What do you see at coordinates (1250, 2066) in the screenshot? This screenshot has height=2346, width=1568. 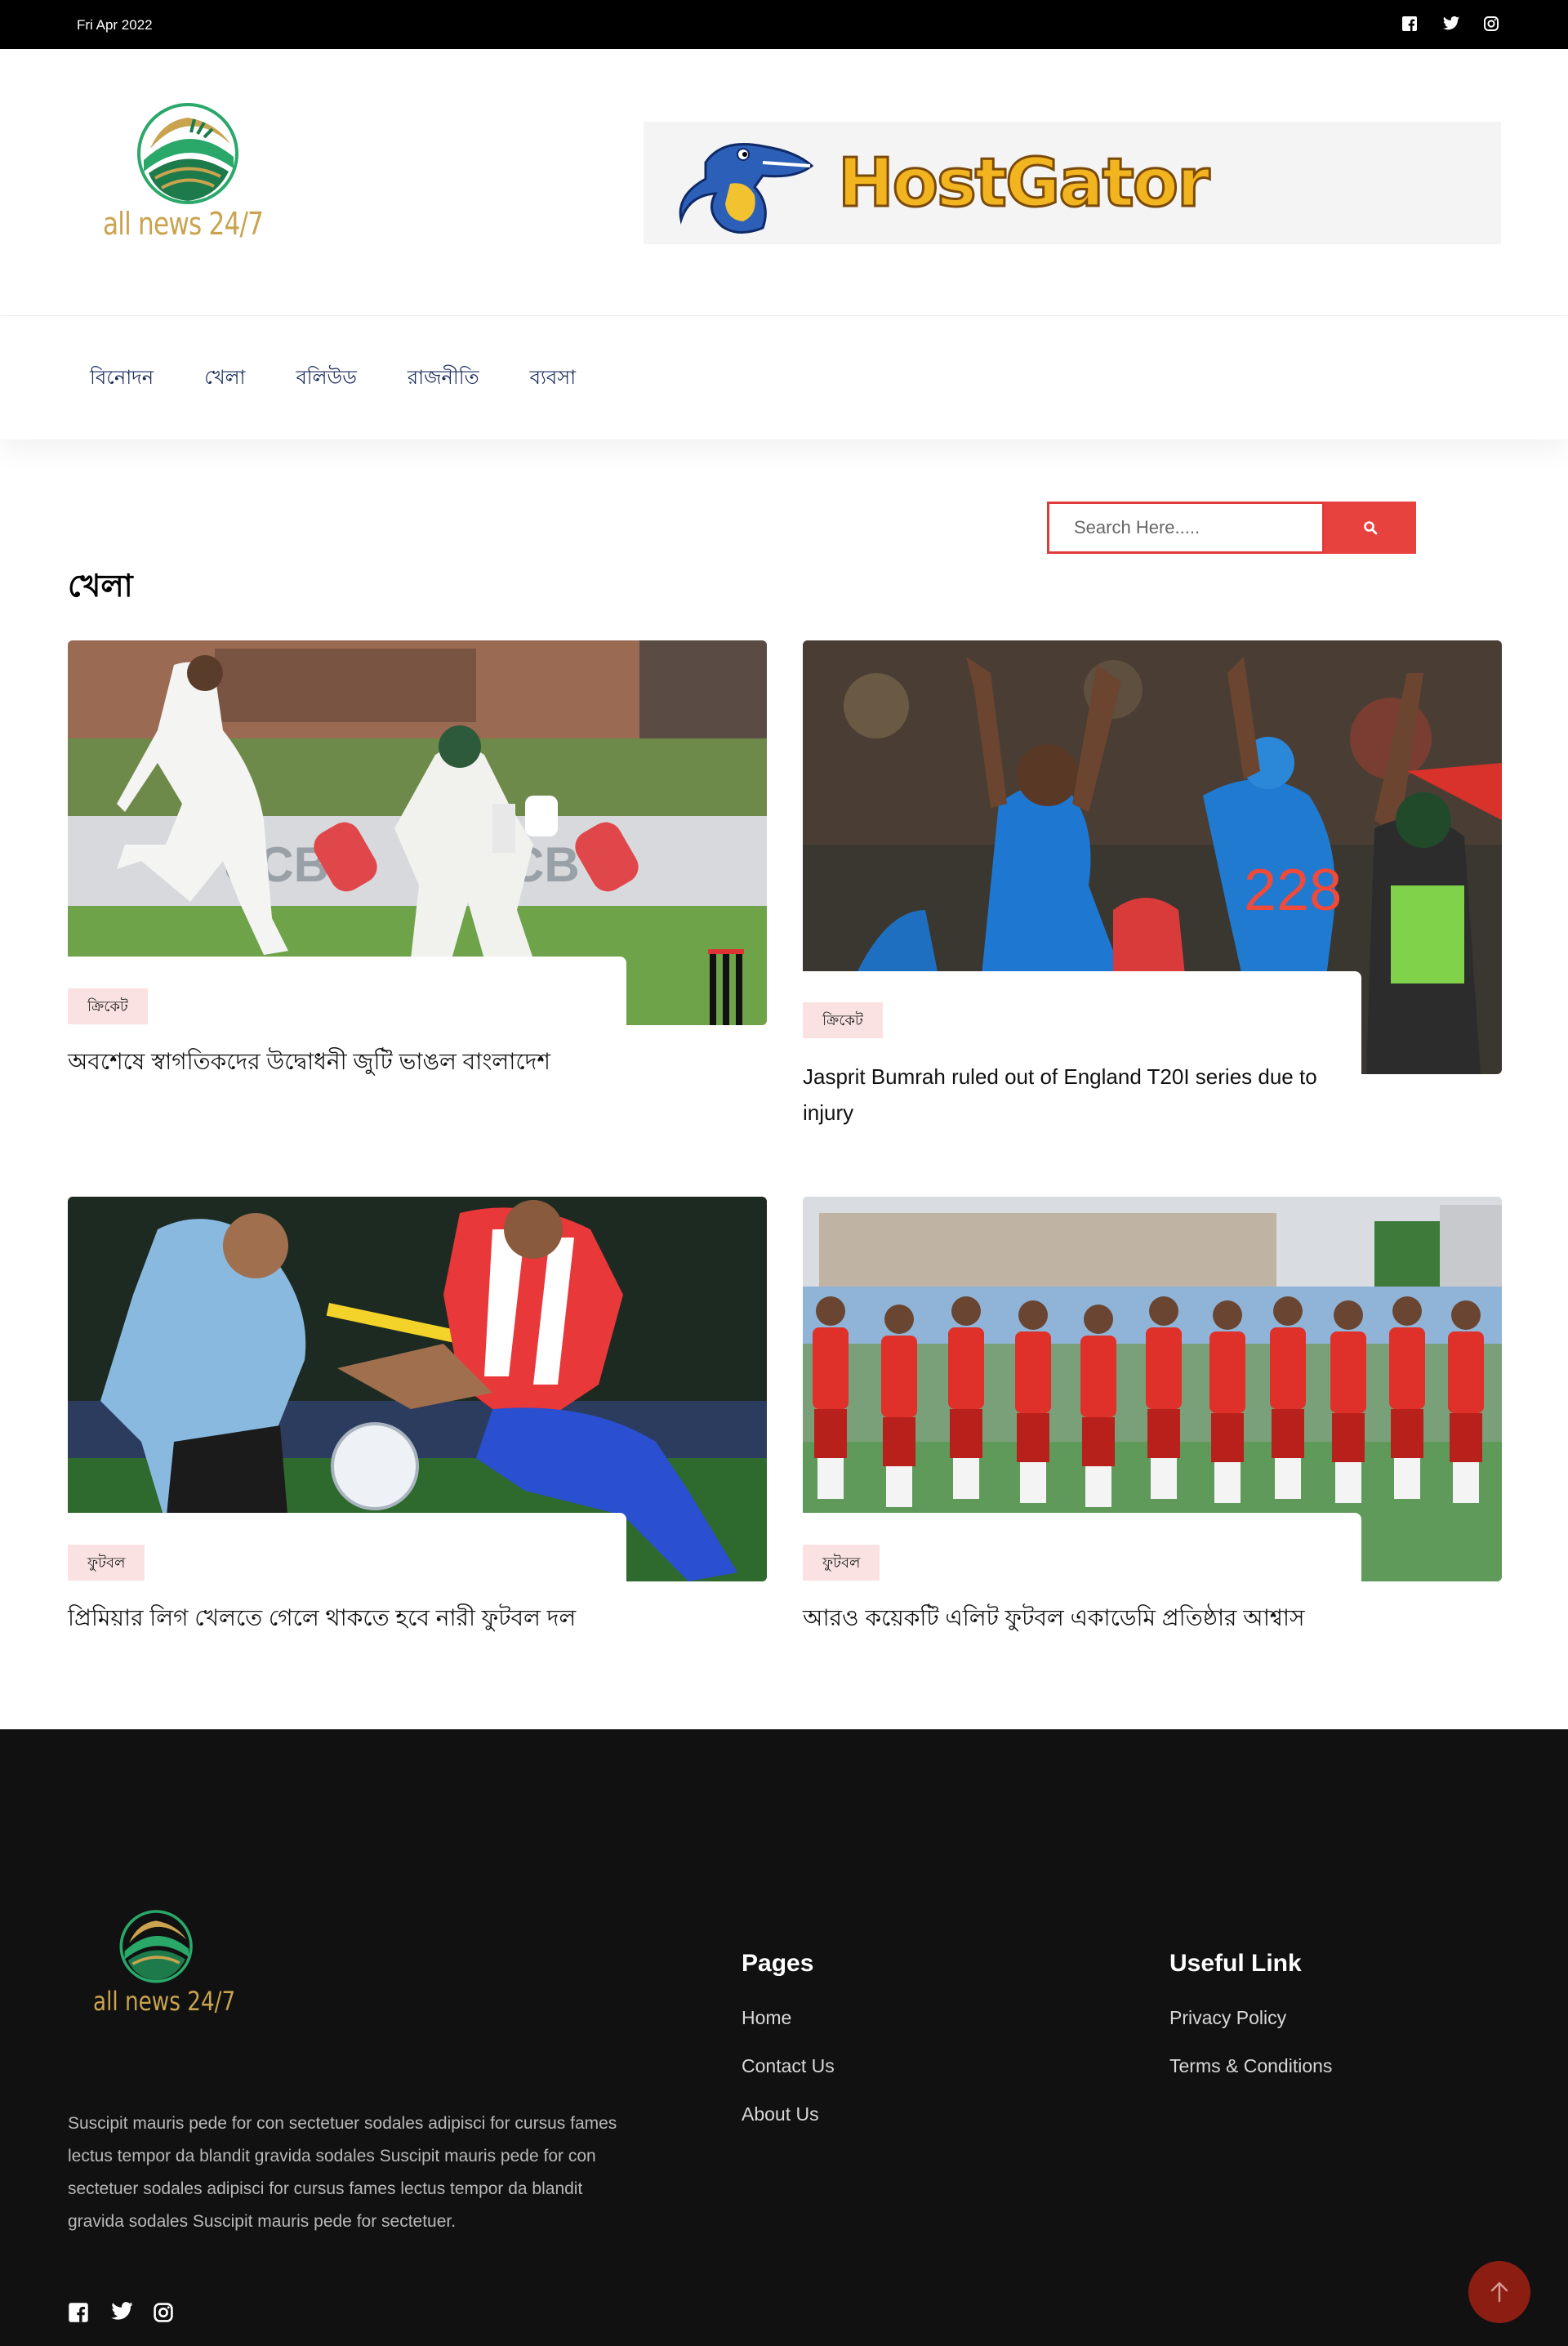 I see `footer-link-terms: Terms & Conditions` at bounding box center [1250, 2066].